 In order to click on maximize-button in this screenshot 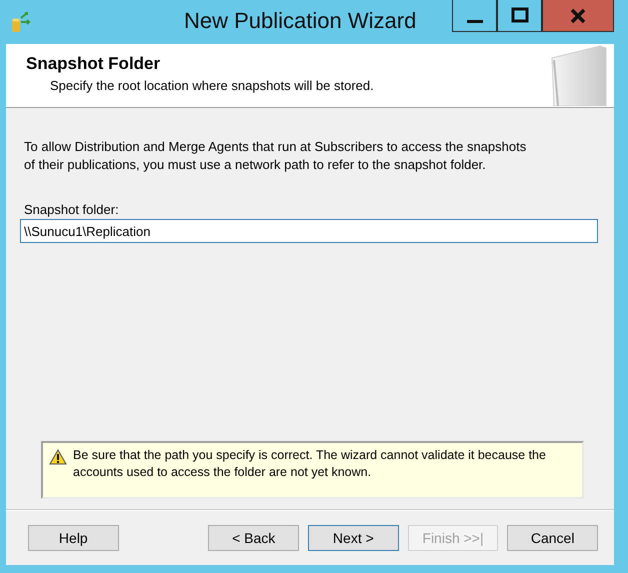, I will do `click(519, 16)`.